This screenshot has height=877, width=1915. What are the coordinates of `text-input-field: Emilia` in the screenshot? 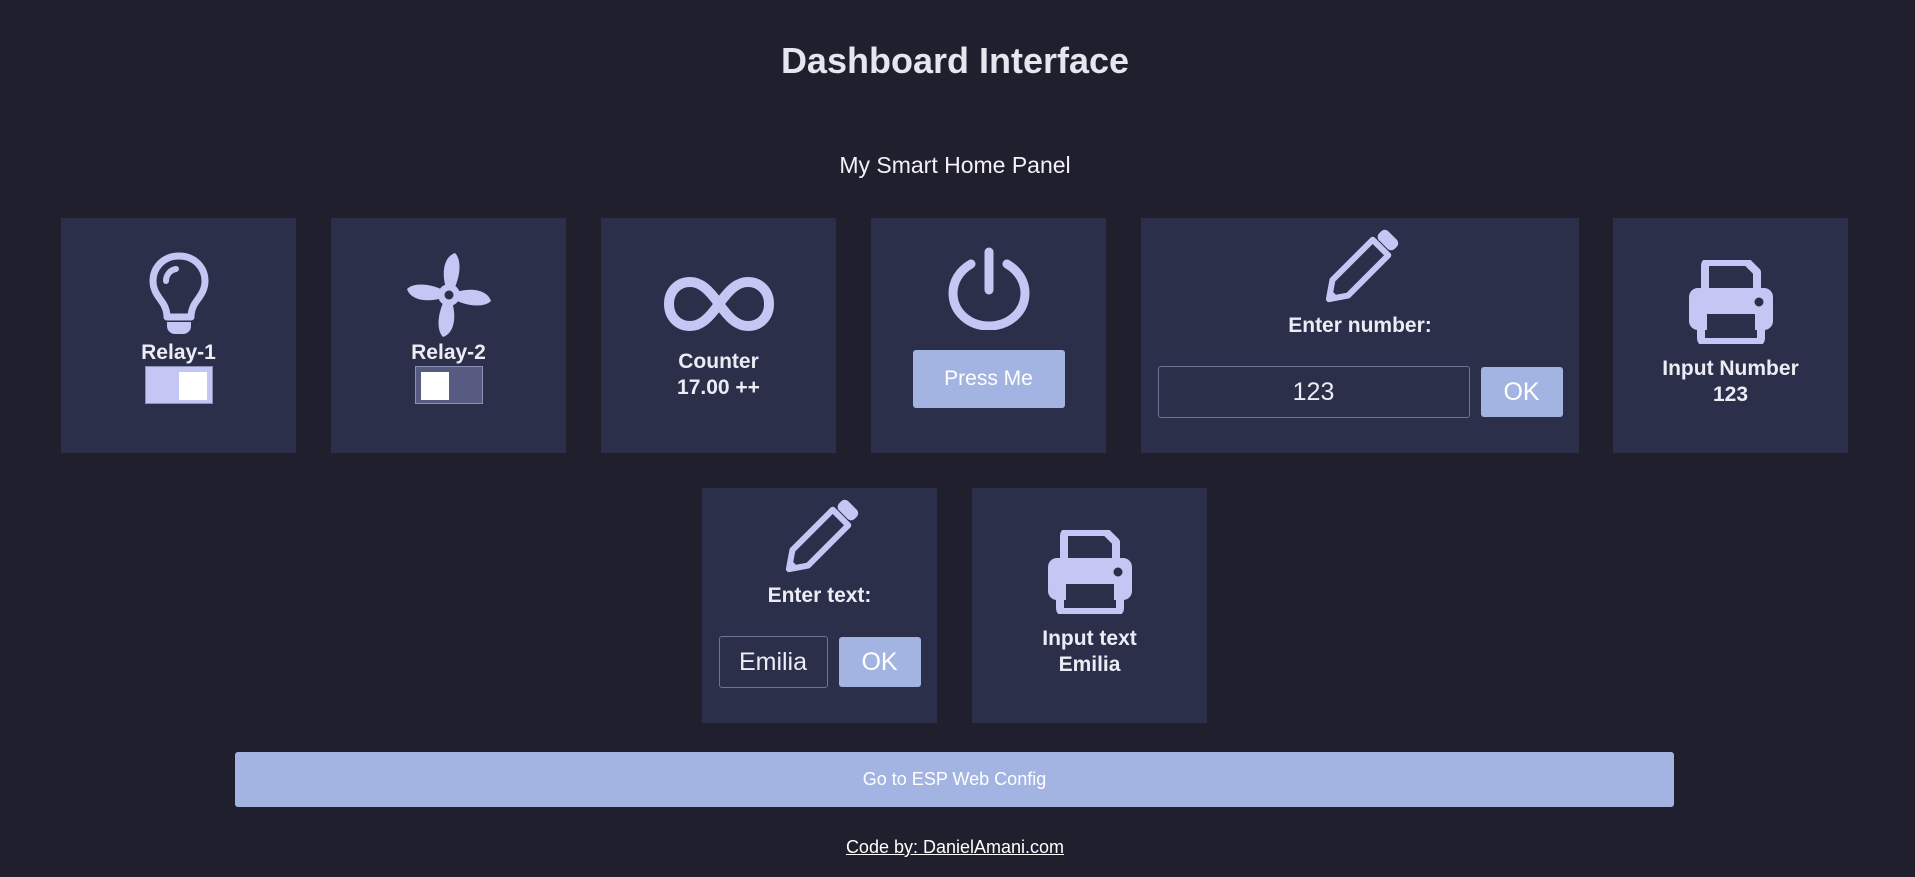 It's located at (773, 662).